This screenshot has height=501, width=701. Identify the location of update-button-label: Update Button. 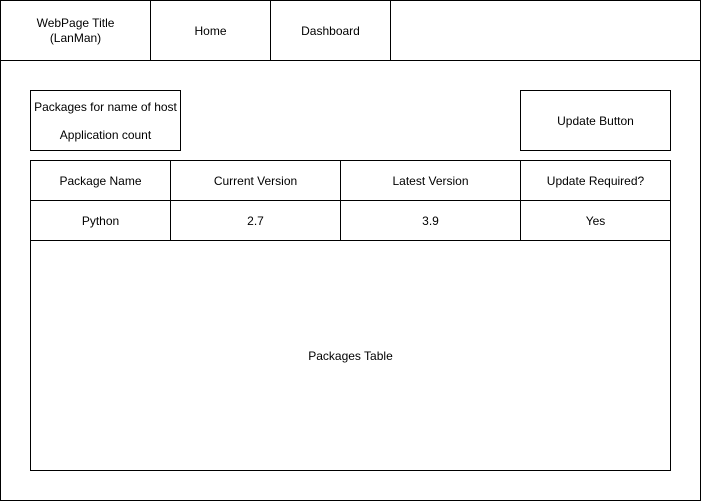
(595, 120).